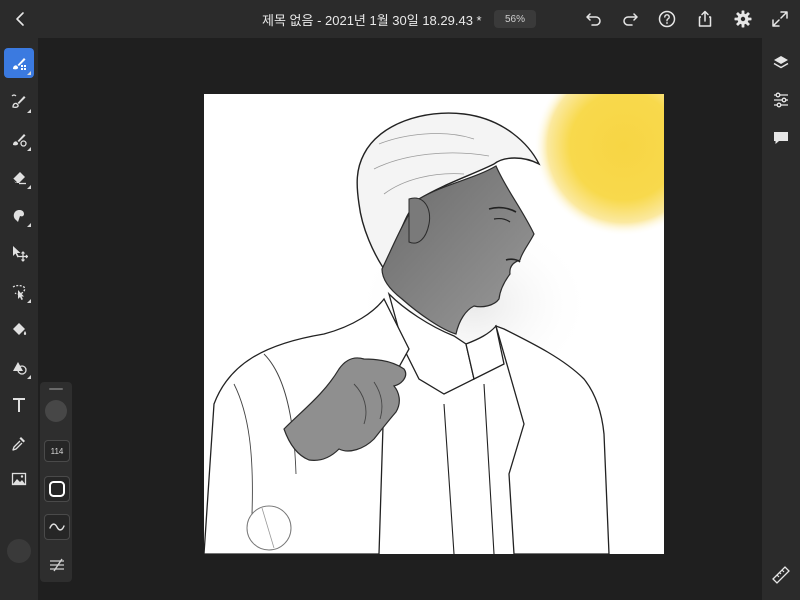 The image size is (800, 600). I want to click on gear-icon, so click(743, 19).